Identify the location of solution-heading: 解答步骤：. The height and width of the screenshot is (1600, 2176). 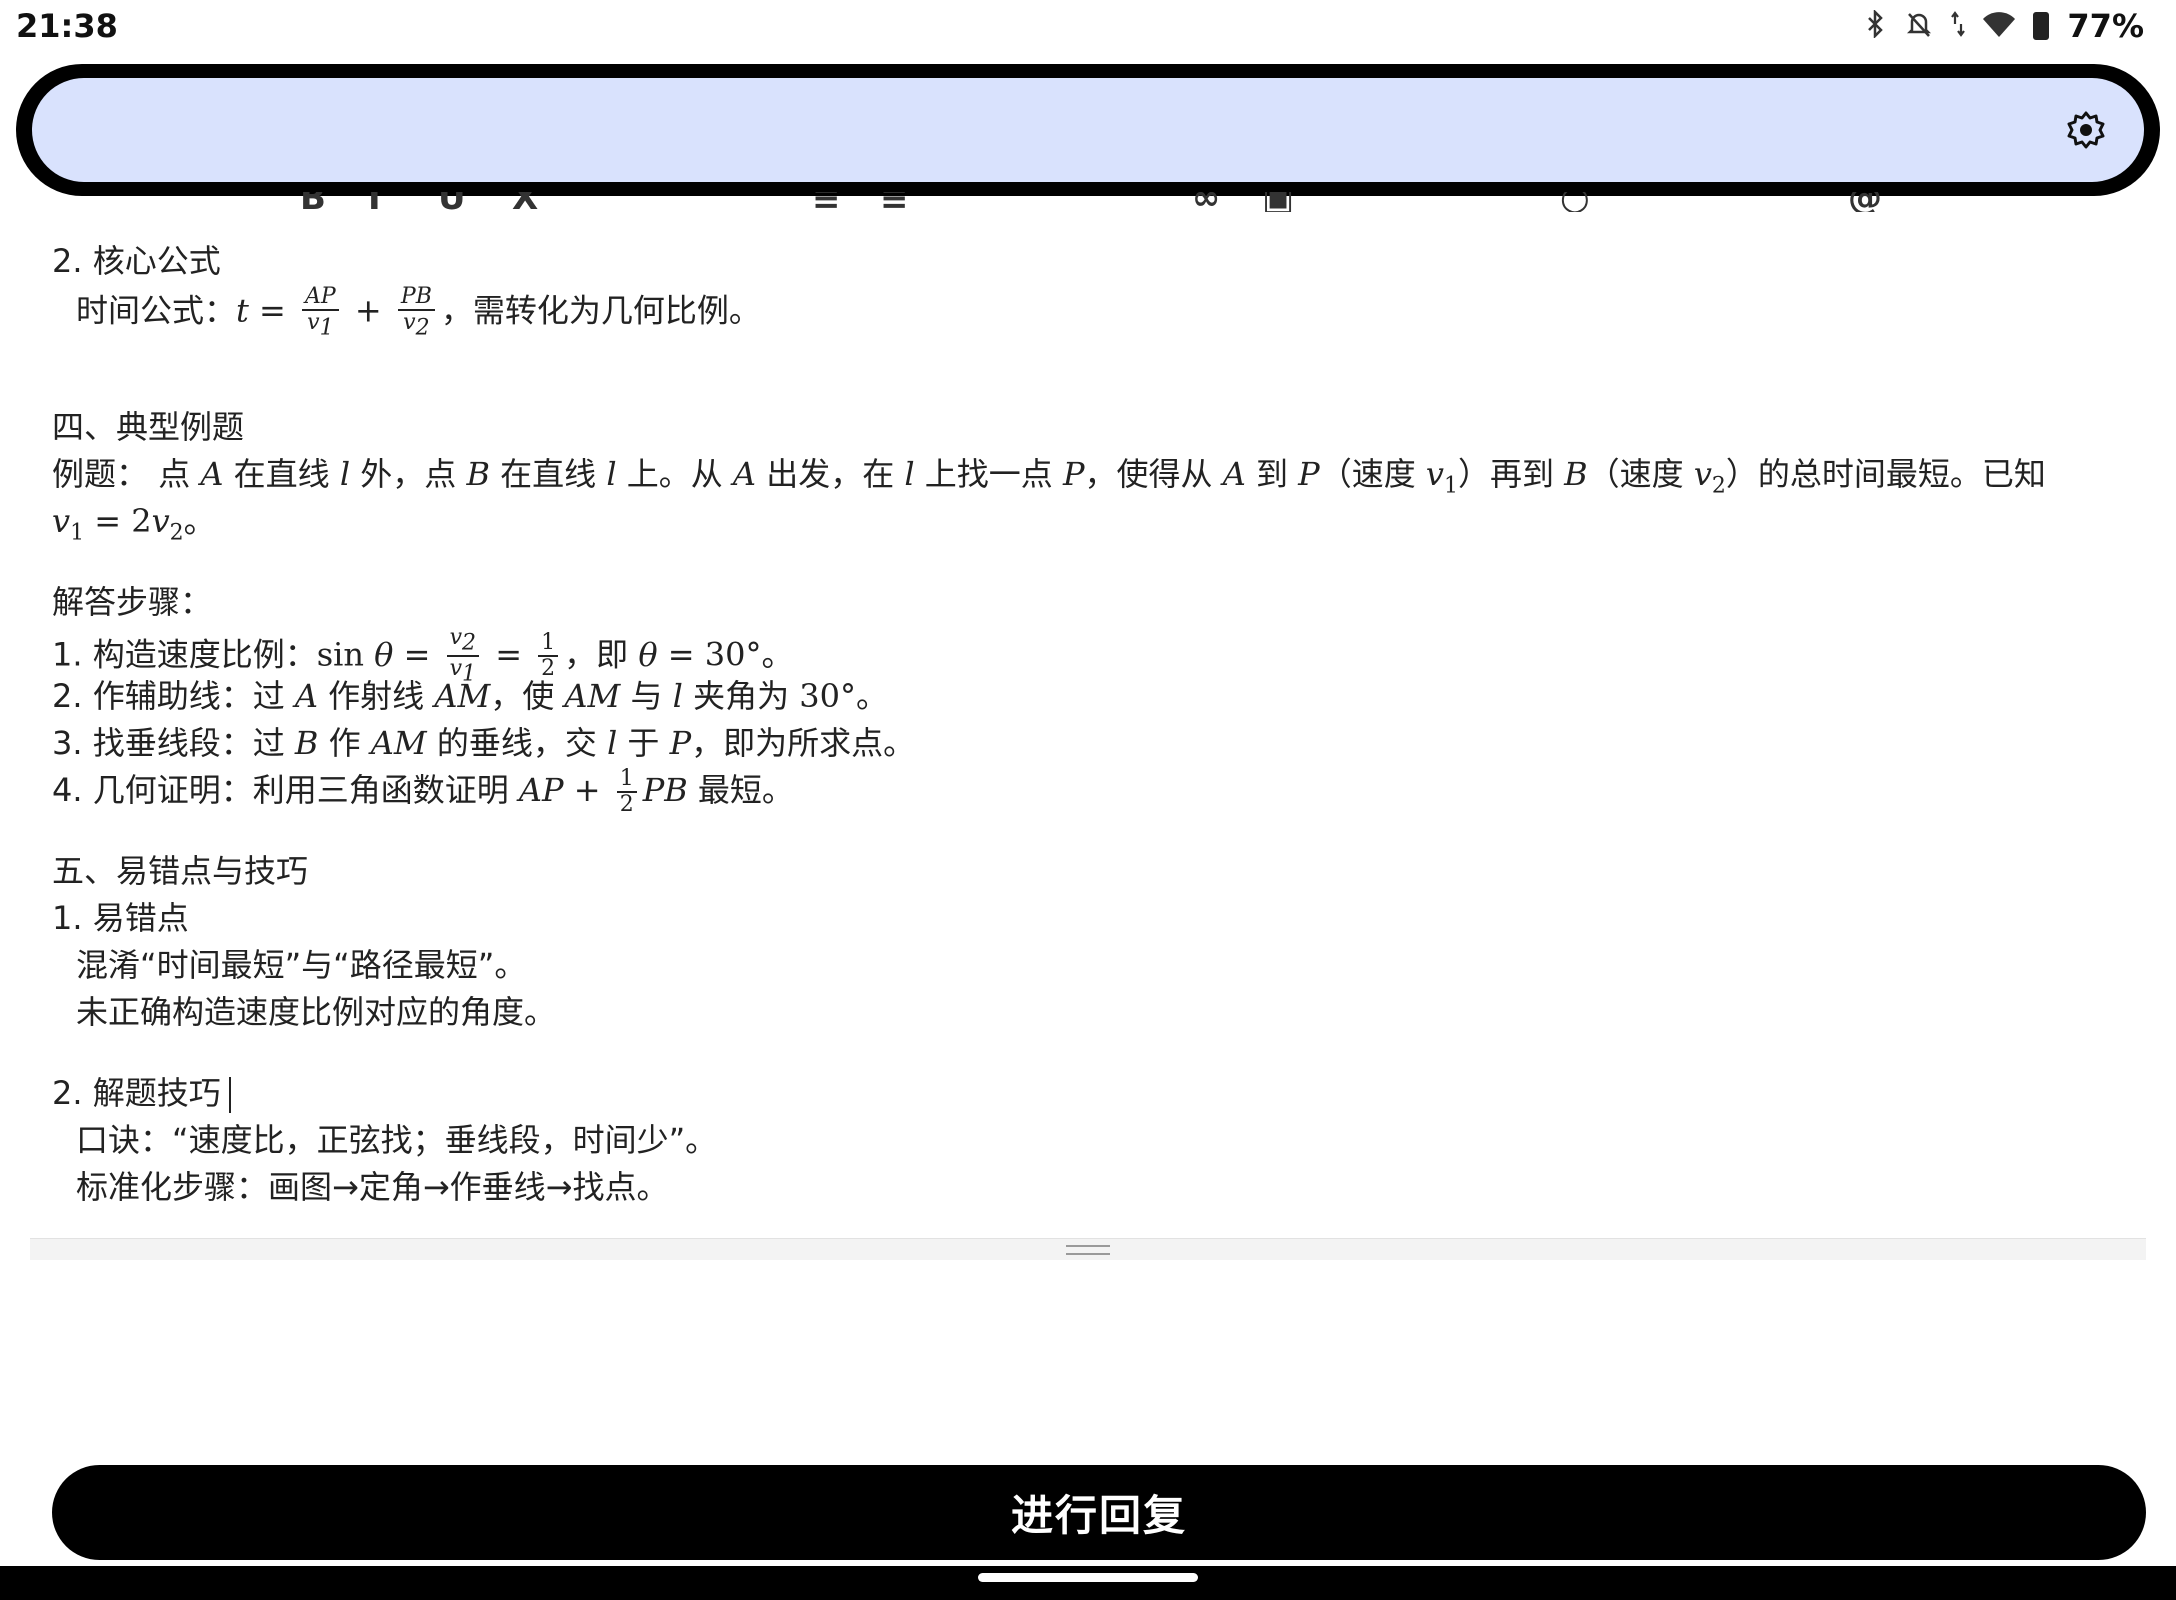
(132, 602).